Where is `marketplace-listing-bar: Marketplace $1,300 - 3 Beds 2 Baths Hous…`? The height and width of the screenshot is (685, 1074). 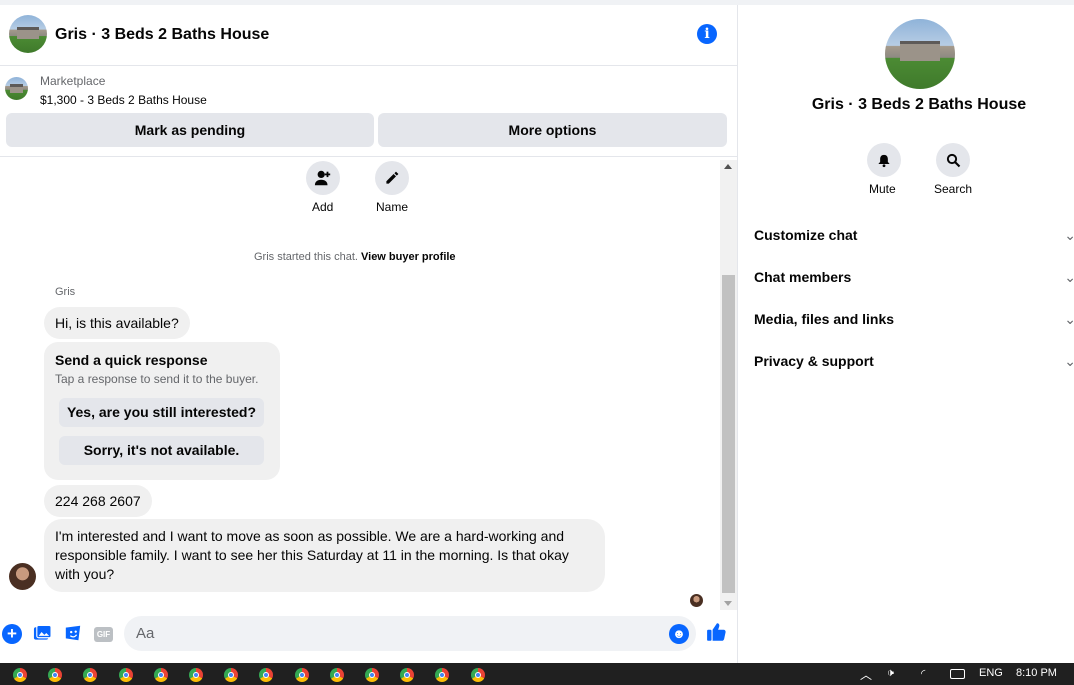
marketplace-listing-bar: Marketplace $1,300 - 3 Beds 2 Baths Hous… is located at coordinates (369, 112).